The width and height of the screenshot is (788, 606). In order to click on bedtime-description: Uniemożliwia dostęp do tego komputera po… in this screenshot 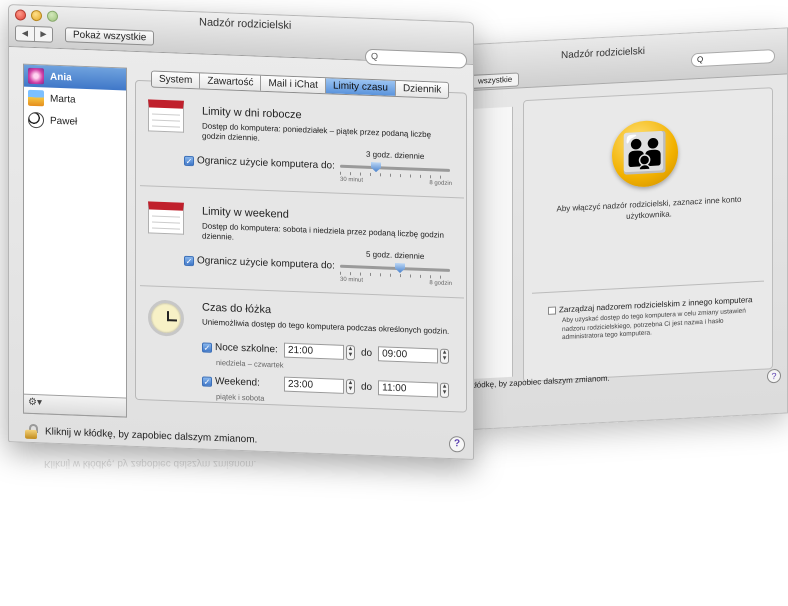, I will do `click(326, 326)`.